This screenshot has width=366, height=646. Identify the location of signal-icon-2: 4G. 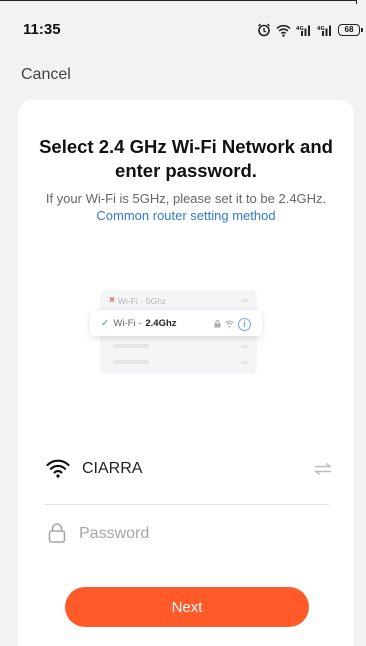
(325, 30).